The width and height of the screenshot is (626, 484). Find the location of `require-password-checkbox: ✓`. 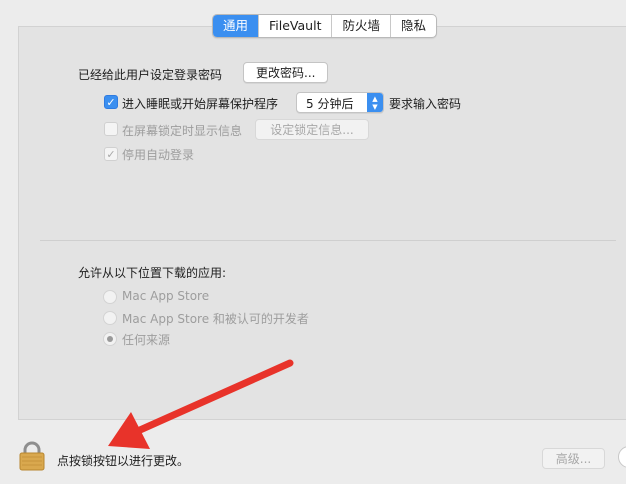

require-password-checkbox: ✓ is located at coordinates (111, 102).